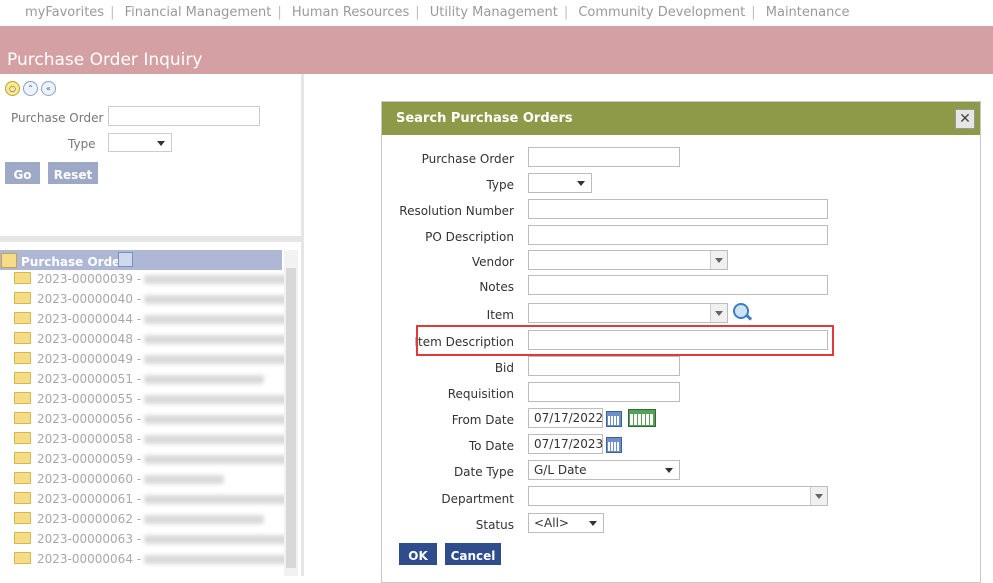  Describe the element at coordinates (604, 366) in the screenshot. I see `bid-field` at that location.